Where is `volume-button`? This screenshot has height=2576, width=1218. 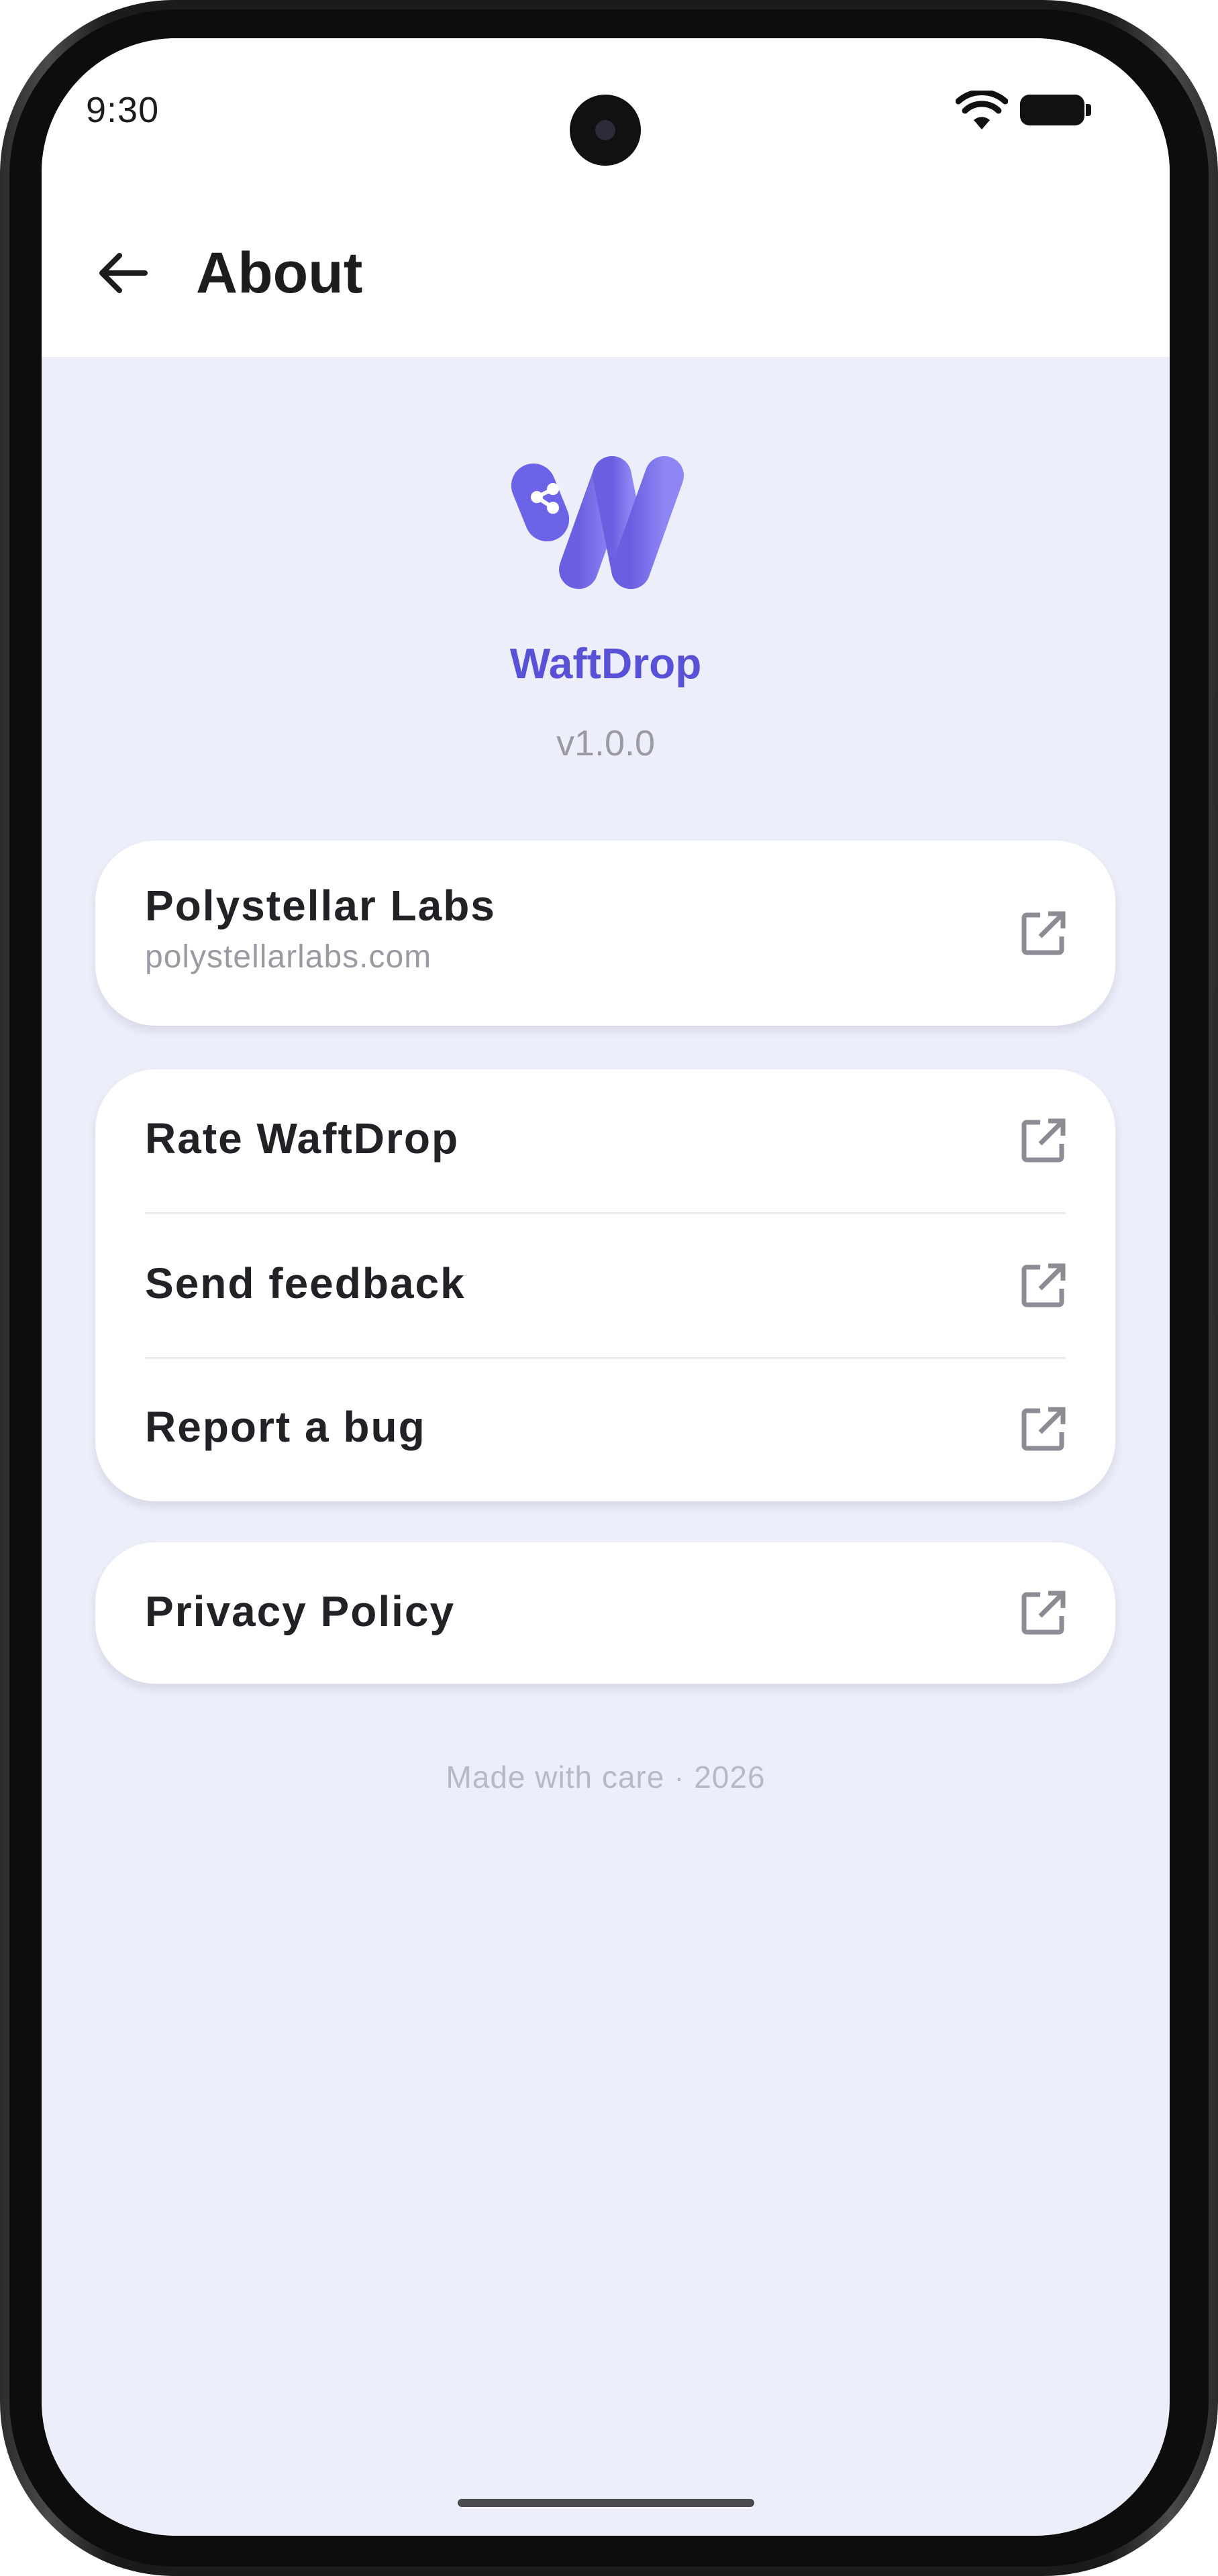
volume-button is located at coordinates (1216, 751).